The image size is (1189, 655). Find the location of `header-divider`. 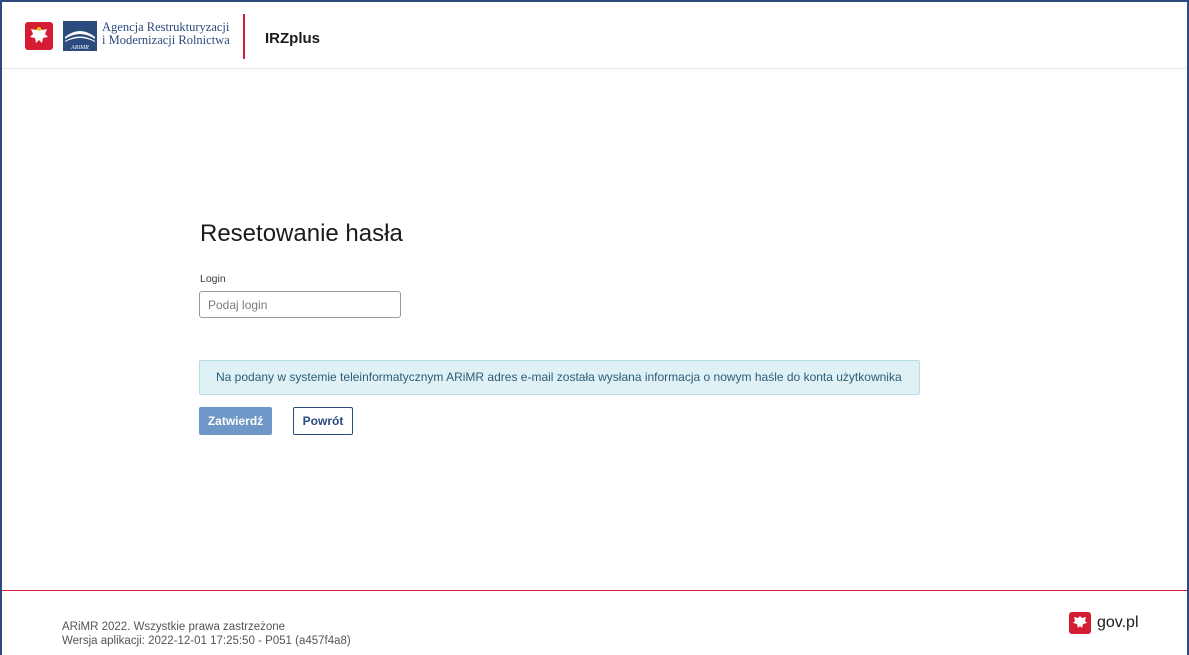

header-divider is located at coordinates (244, 36).